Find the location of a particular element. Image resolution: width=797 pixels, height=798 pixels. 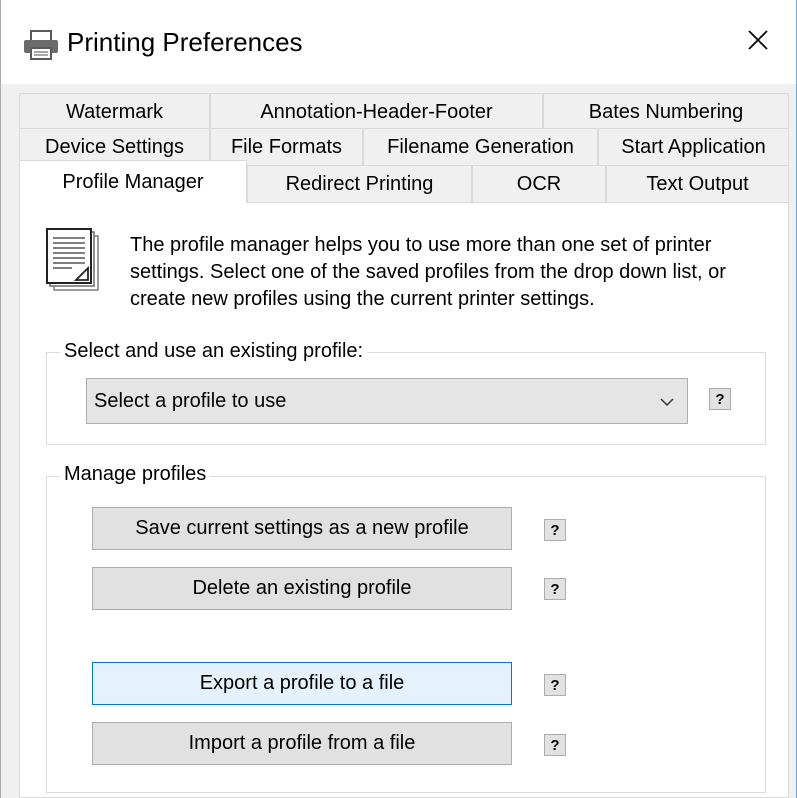

tab-text-output: Text Output is located at coordinates (697, 184).